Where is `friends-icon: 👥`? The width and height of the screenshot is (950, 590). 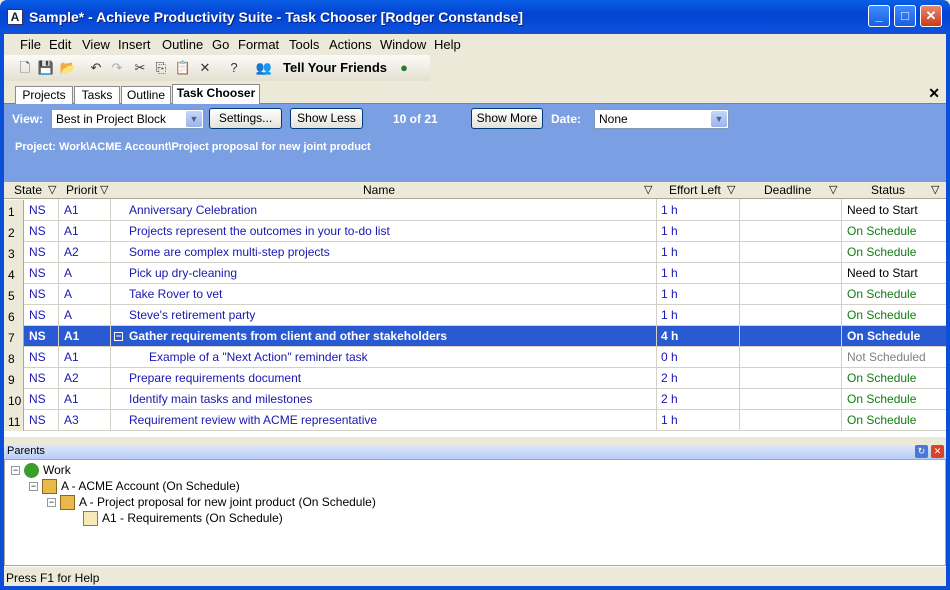
friends-icon: 👥 is located at coordinates (264, 68).